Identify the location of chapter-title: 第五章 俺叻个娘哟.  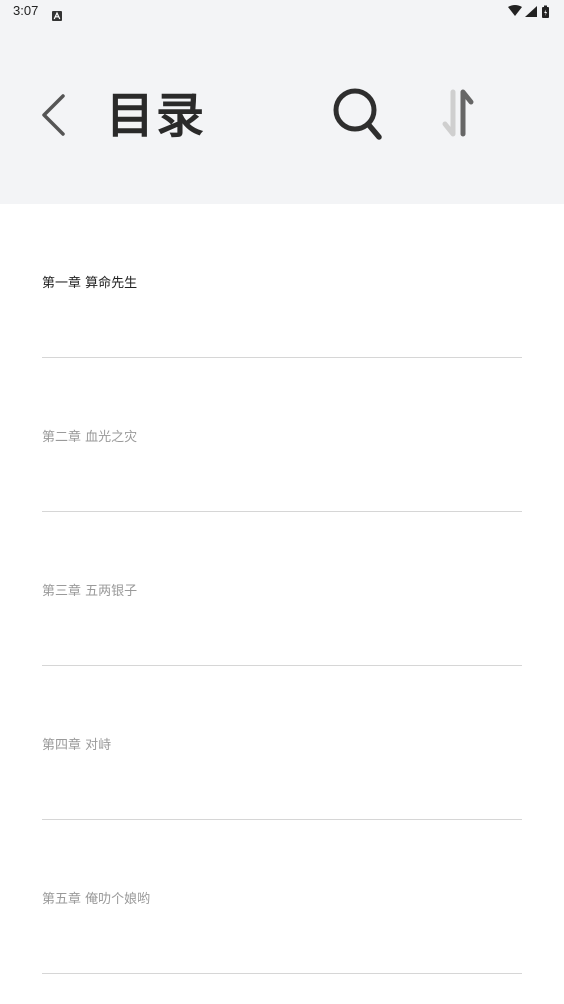
(96, 899).